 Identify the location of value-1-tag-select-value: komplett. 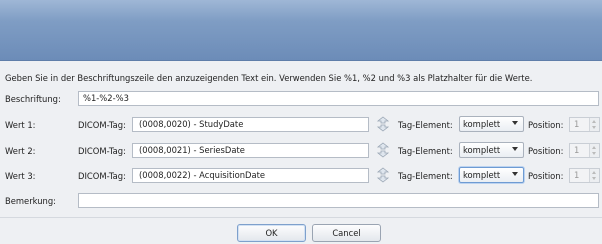
(482, 124).